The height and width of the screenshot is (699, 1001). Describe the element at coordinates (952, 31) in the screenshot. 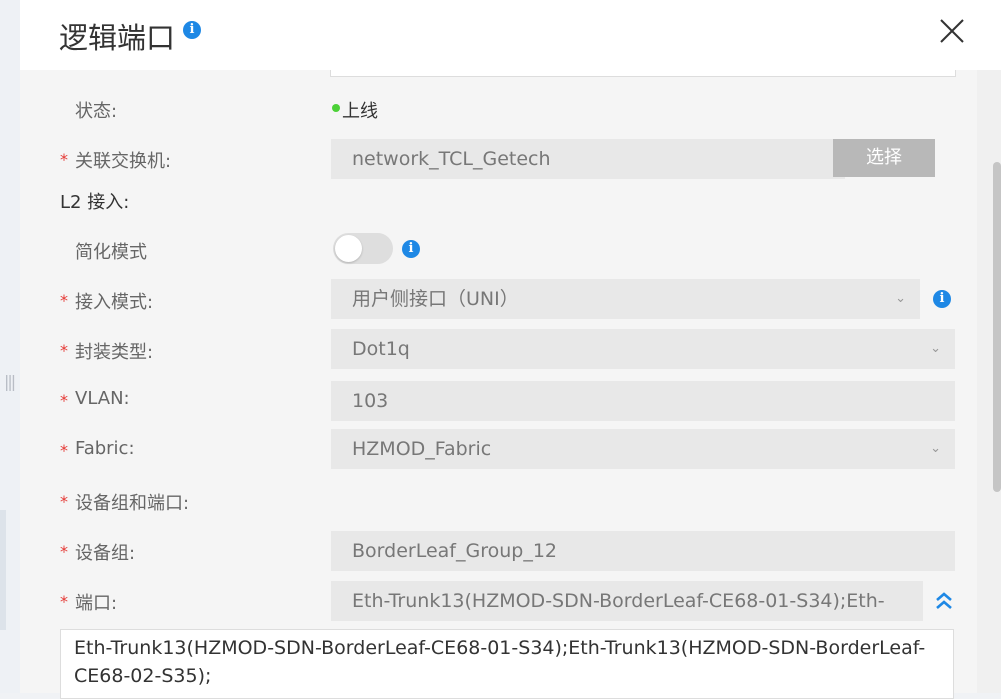

I see `close-icon` at that location.